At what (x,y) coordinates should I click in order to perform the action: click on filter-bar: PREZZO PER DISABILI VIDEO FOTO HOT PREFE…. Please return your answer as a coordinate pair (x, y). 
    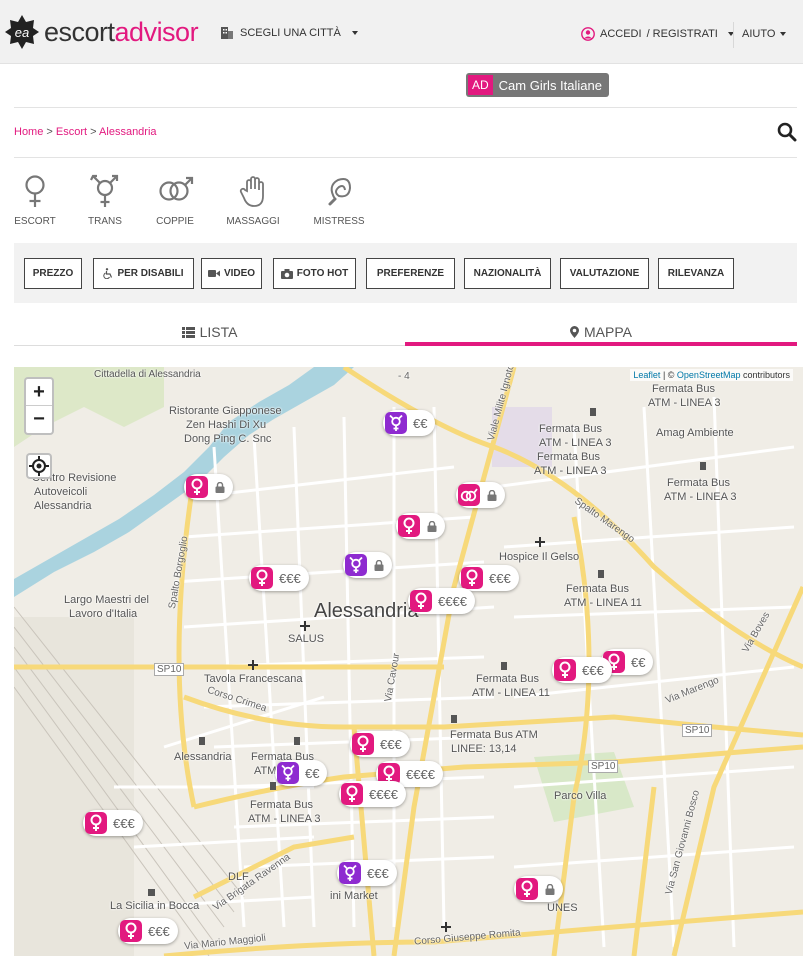
    Looking at the image, I should click on (405, 273).